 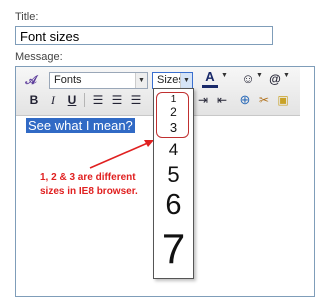 I want to click on size-option-6: 6, so click(x=173, y=205).